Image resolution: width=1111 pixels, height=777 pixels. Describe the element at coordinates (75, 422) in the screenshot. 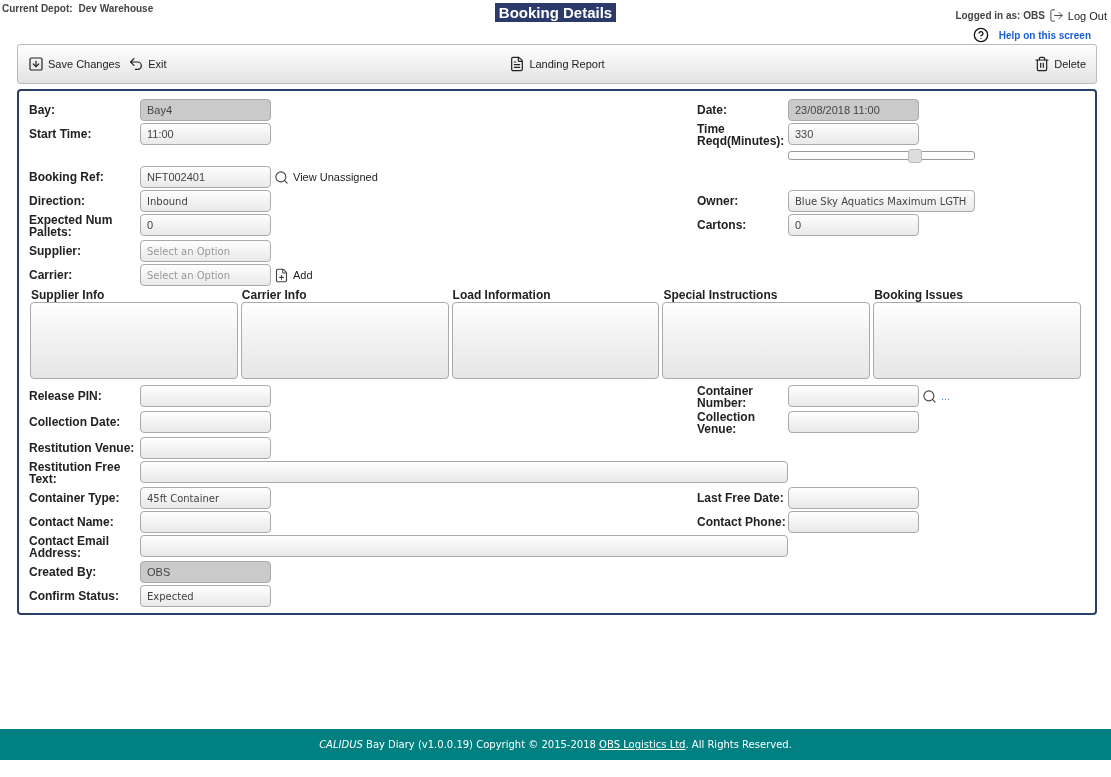

I see `field-label: Collection Date:` at that location.